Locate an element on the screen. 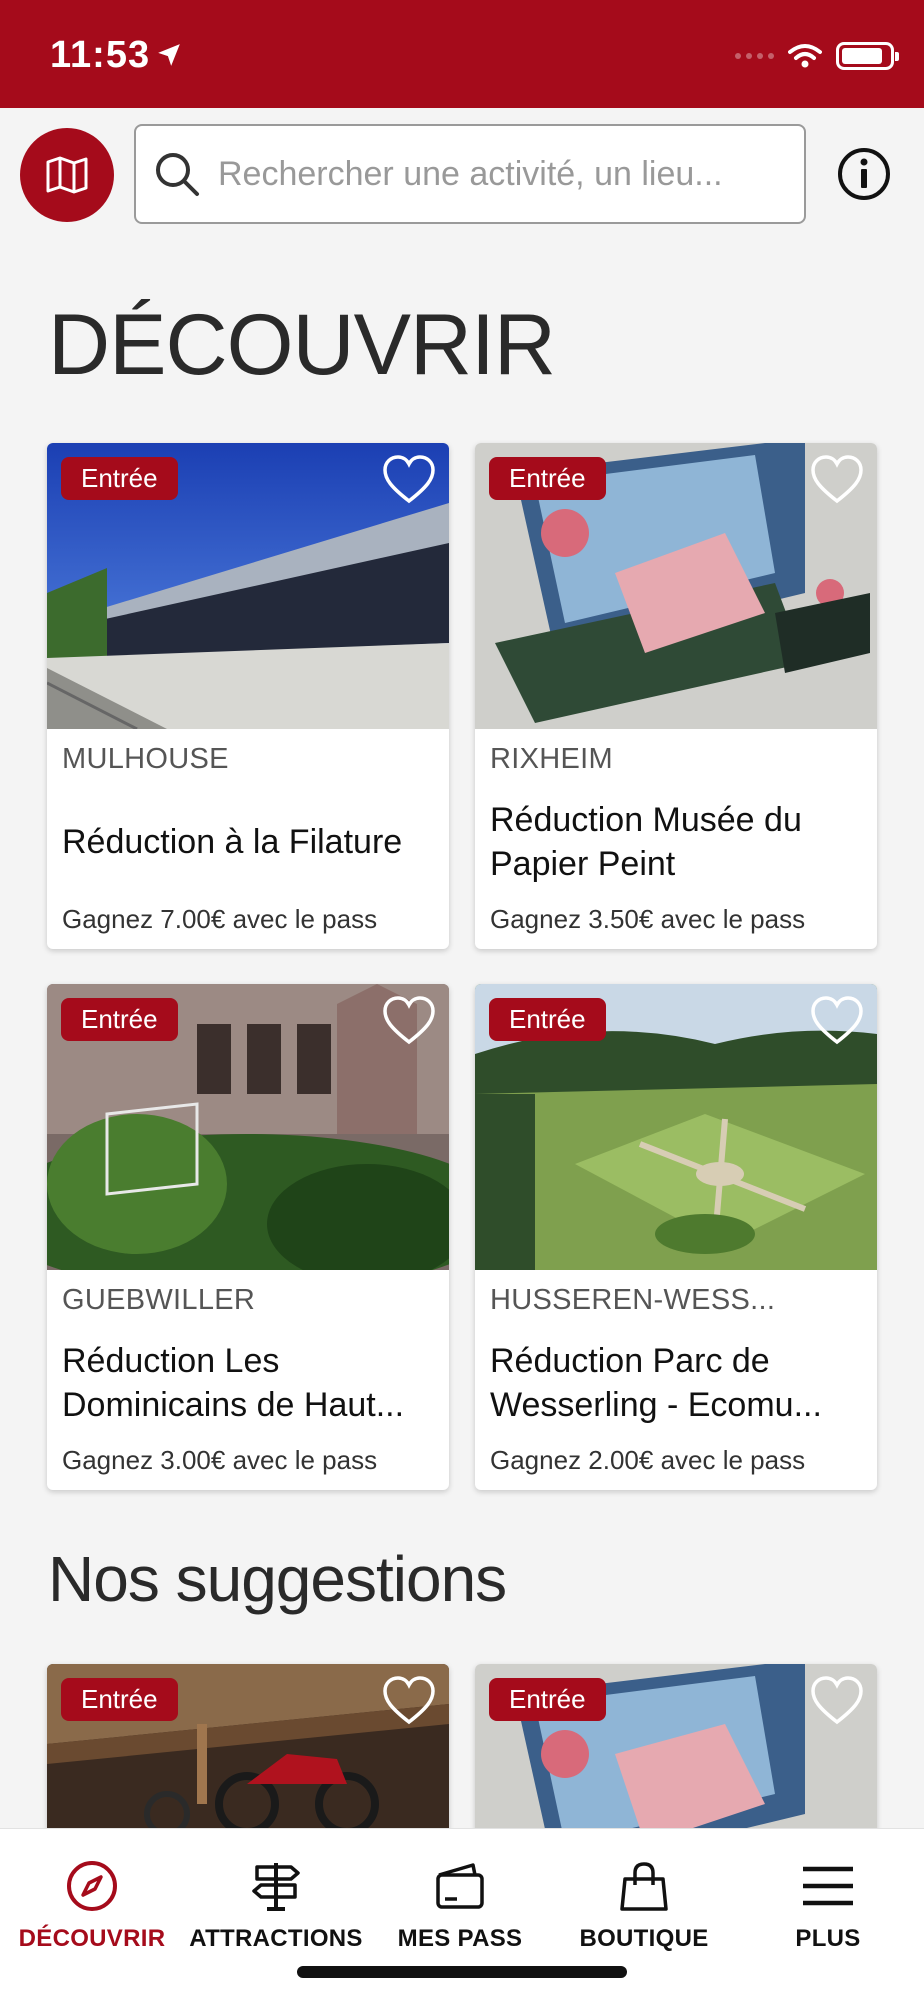 The image size is (924, 2000). tab-label: ATTRACTIONS is located at coordinates (276, 1938).